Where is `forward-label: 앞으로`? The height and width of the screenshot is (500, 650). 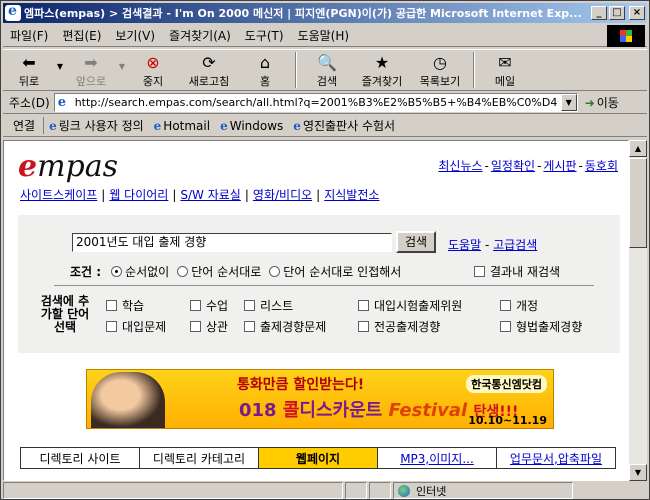 forward-label: 앞으로 is located at coordinates (91, 81).